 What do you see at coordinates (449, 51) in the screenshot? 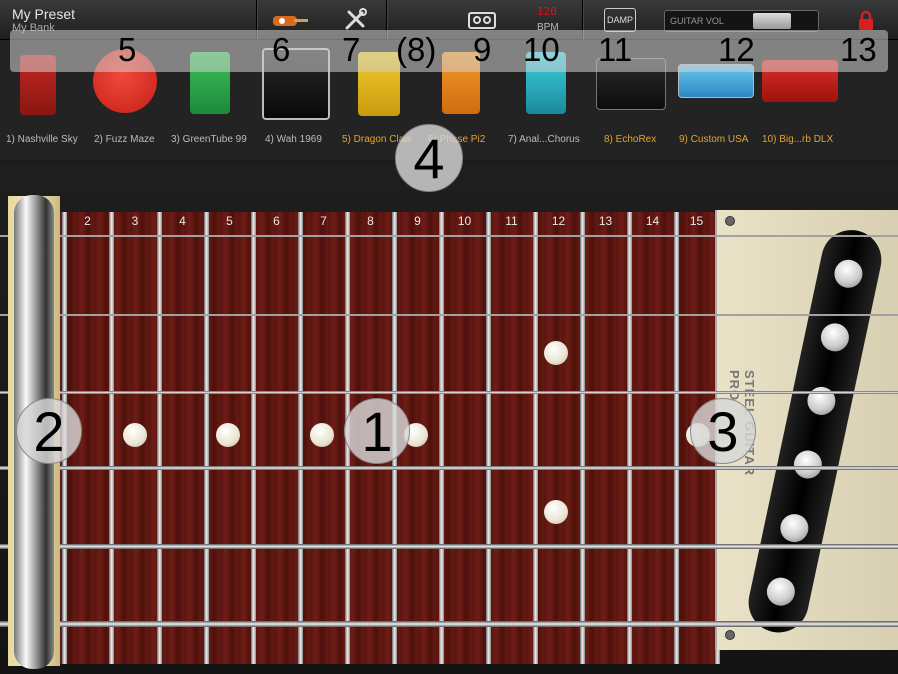
I see `callout-band` at bounding box center [449, 51].